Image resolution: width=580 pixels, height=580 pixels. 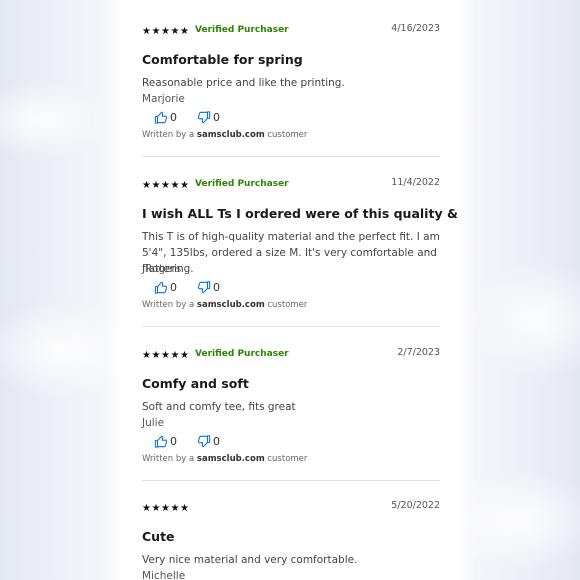 I want to click on review-author: Michelle, so click(x=164, y=575).